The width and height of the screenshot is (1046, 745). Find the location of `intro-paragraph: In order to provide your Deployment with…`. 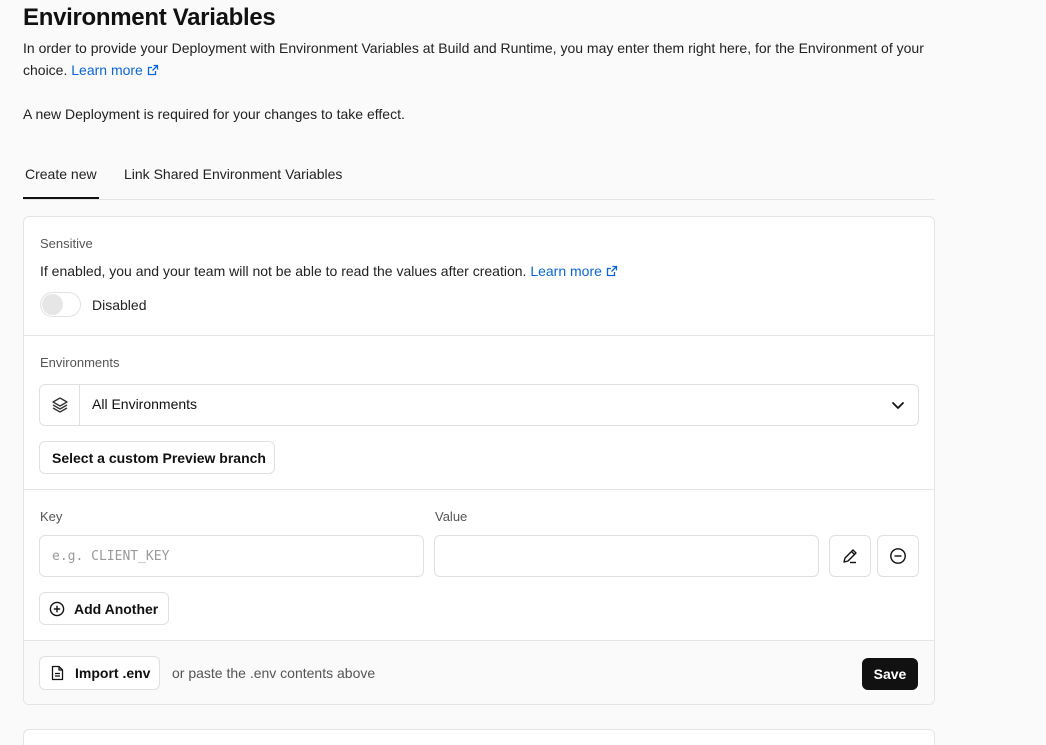

intro-paragraph: In order to provide your Deployment with… is located at coordinates (479, 59).